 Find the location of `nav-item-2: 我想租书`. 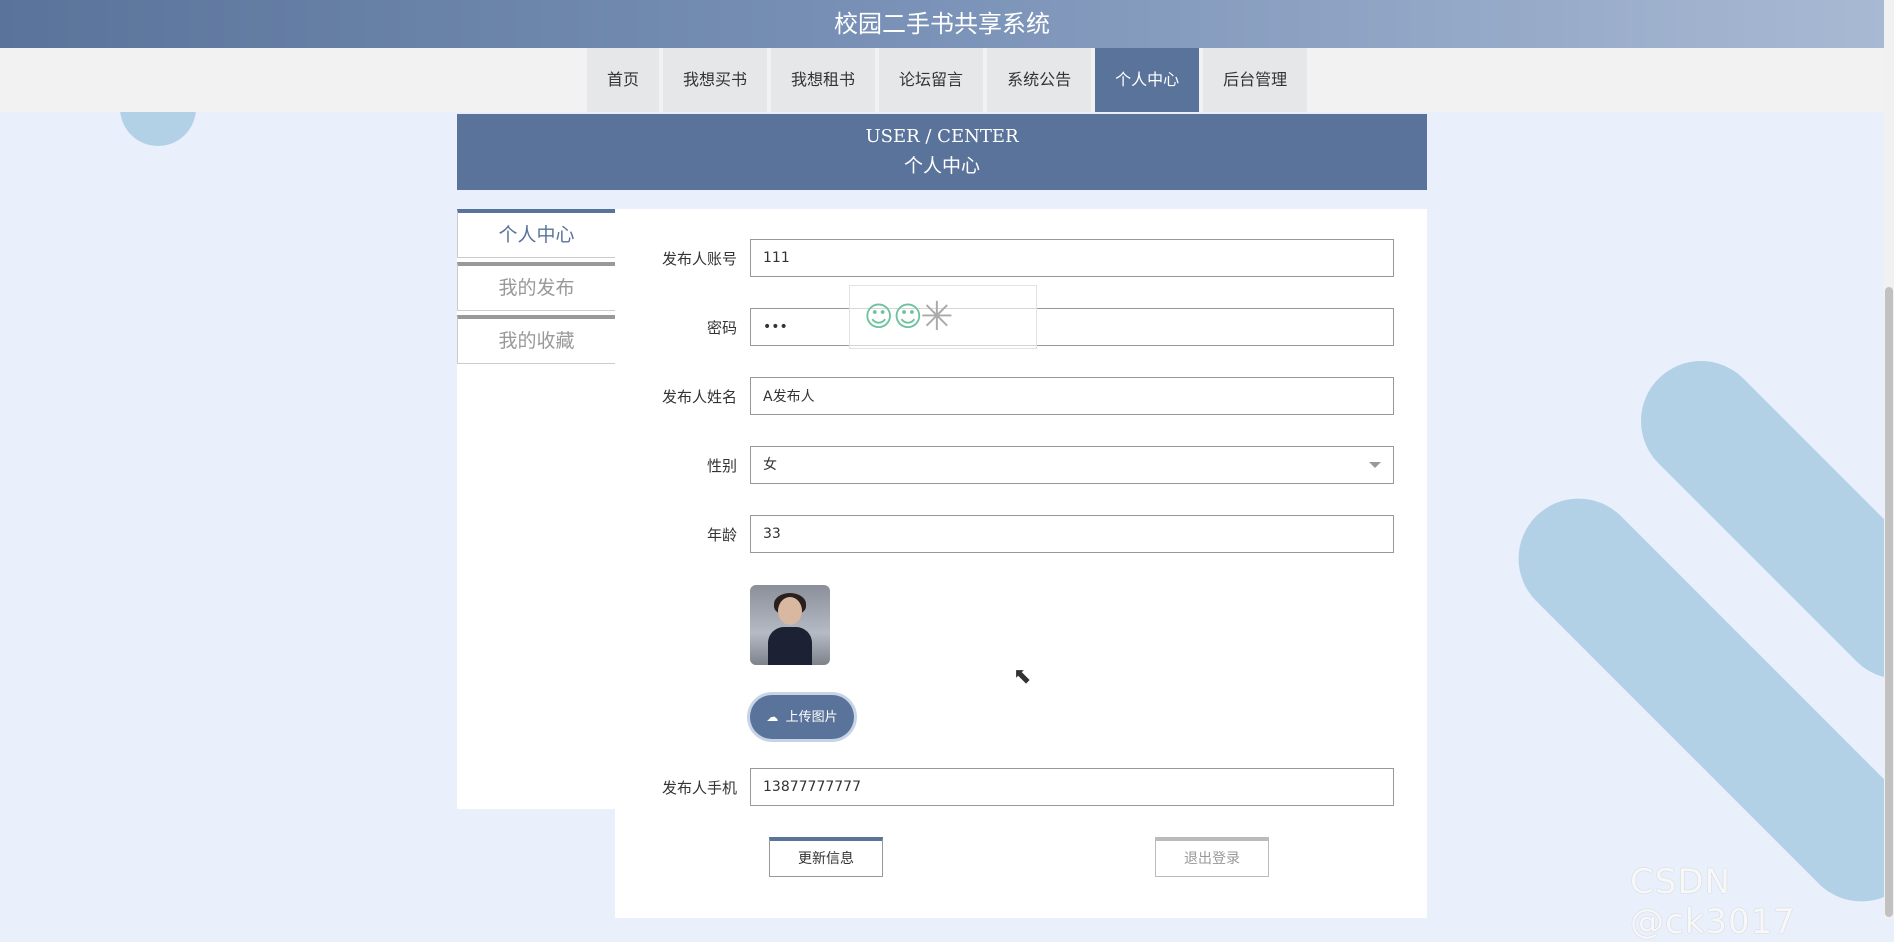

nav-item-2: 我想租书 is located at coordinates (823, 80).